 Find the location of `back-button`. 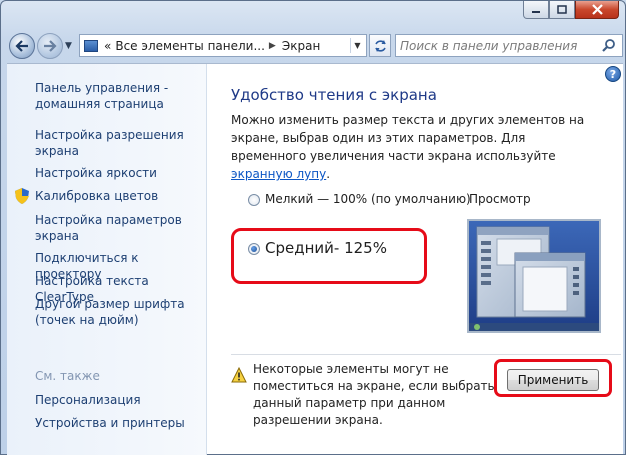

back-button is located at coordinates (22, 46).